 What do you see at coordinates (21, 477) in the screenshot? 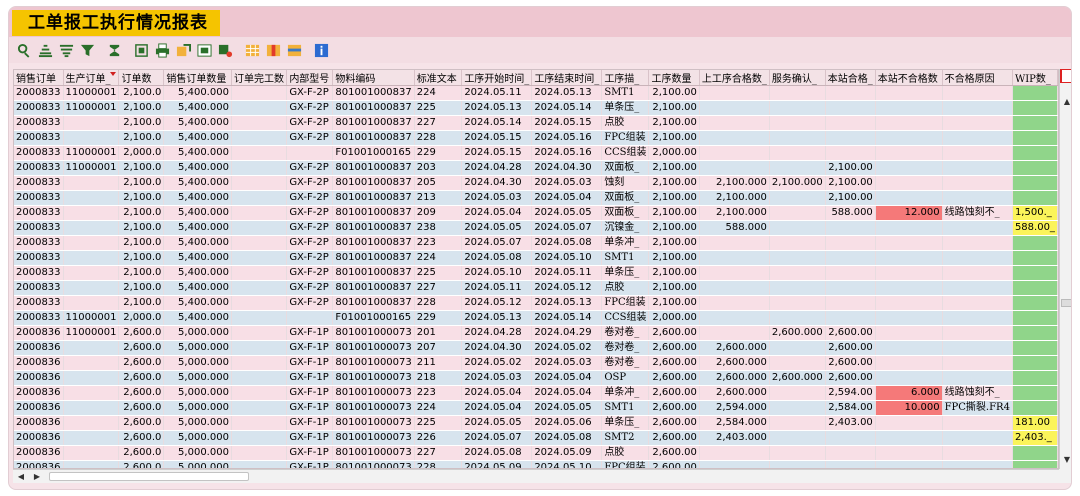
I see `scroll-left-icon: ◀` at bounding box center [21, 477].